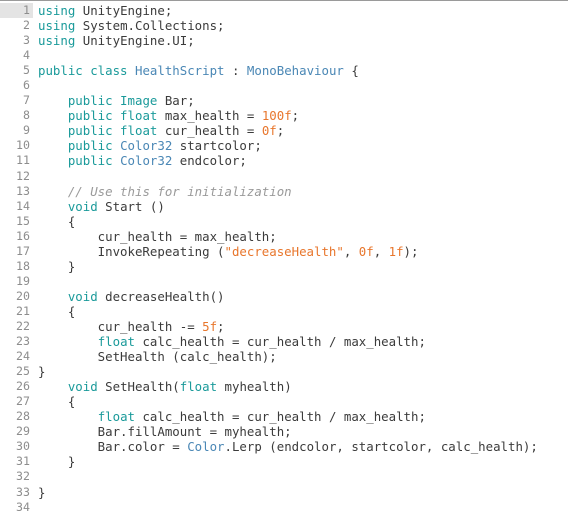 The height and width of the screenshot is (518, 568). I want to click on code-token-kw: using, so click(60, 41).